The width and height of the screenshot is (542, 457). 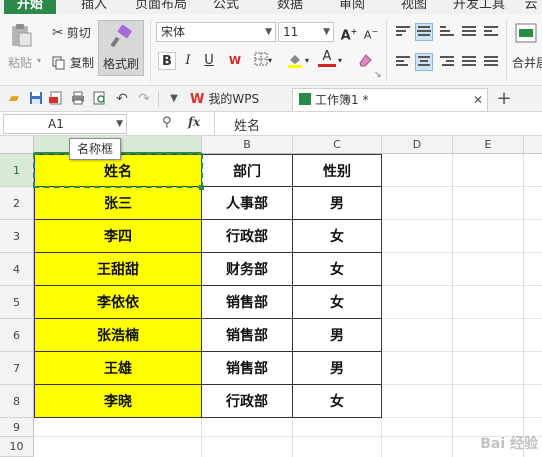 What do you see at coordinates (118, 401) in the screenshot?
I see `table-cell: 李晓` at bounding box center [118, 401].